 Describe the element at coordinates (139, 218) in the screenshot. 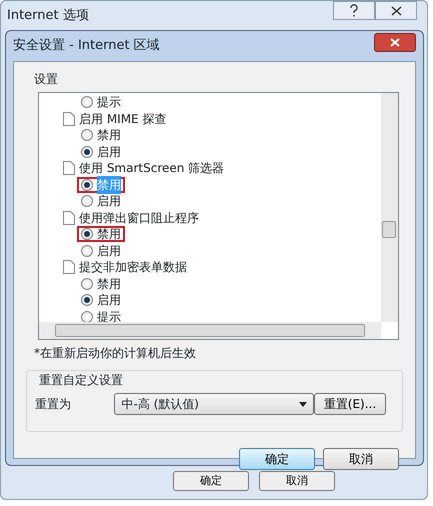

I see `setting-label: 使用弹出窗口阻止程序` at that location.